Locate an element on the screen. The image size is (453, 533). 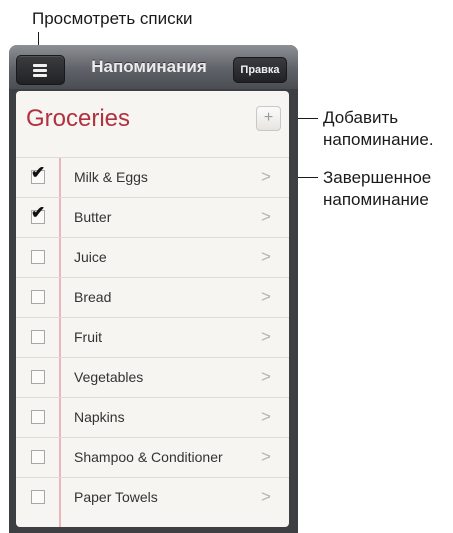
reminder-row: Bread > is located at coordinates (152, 297).